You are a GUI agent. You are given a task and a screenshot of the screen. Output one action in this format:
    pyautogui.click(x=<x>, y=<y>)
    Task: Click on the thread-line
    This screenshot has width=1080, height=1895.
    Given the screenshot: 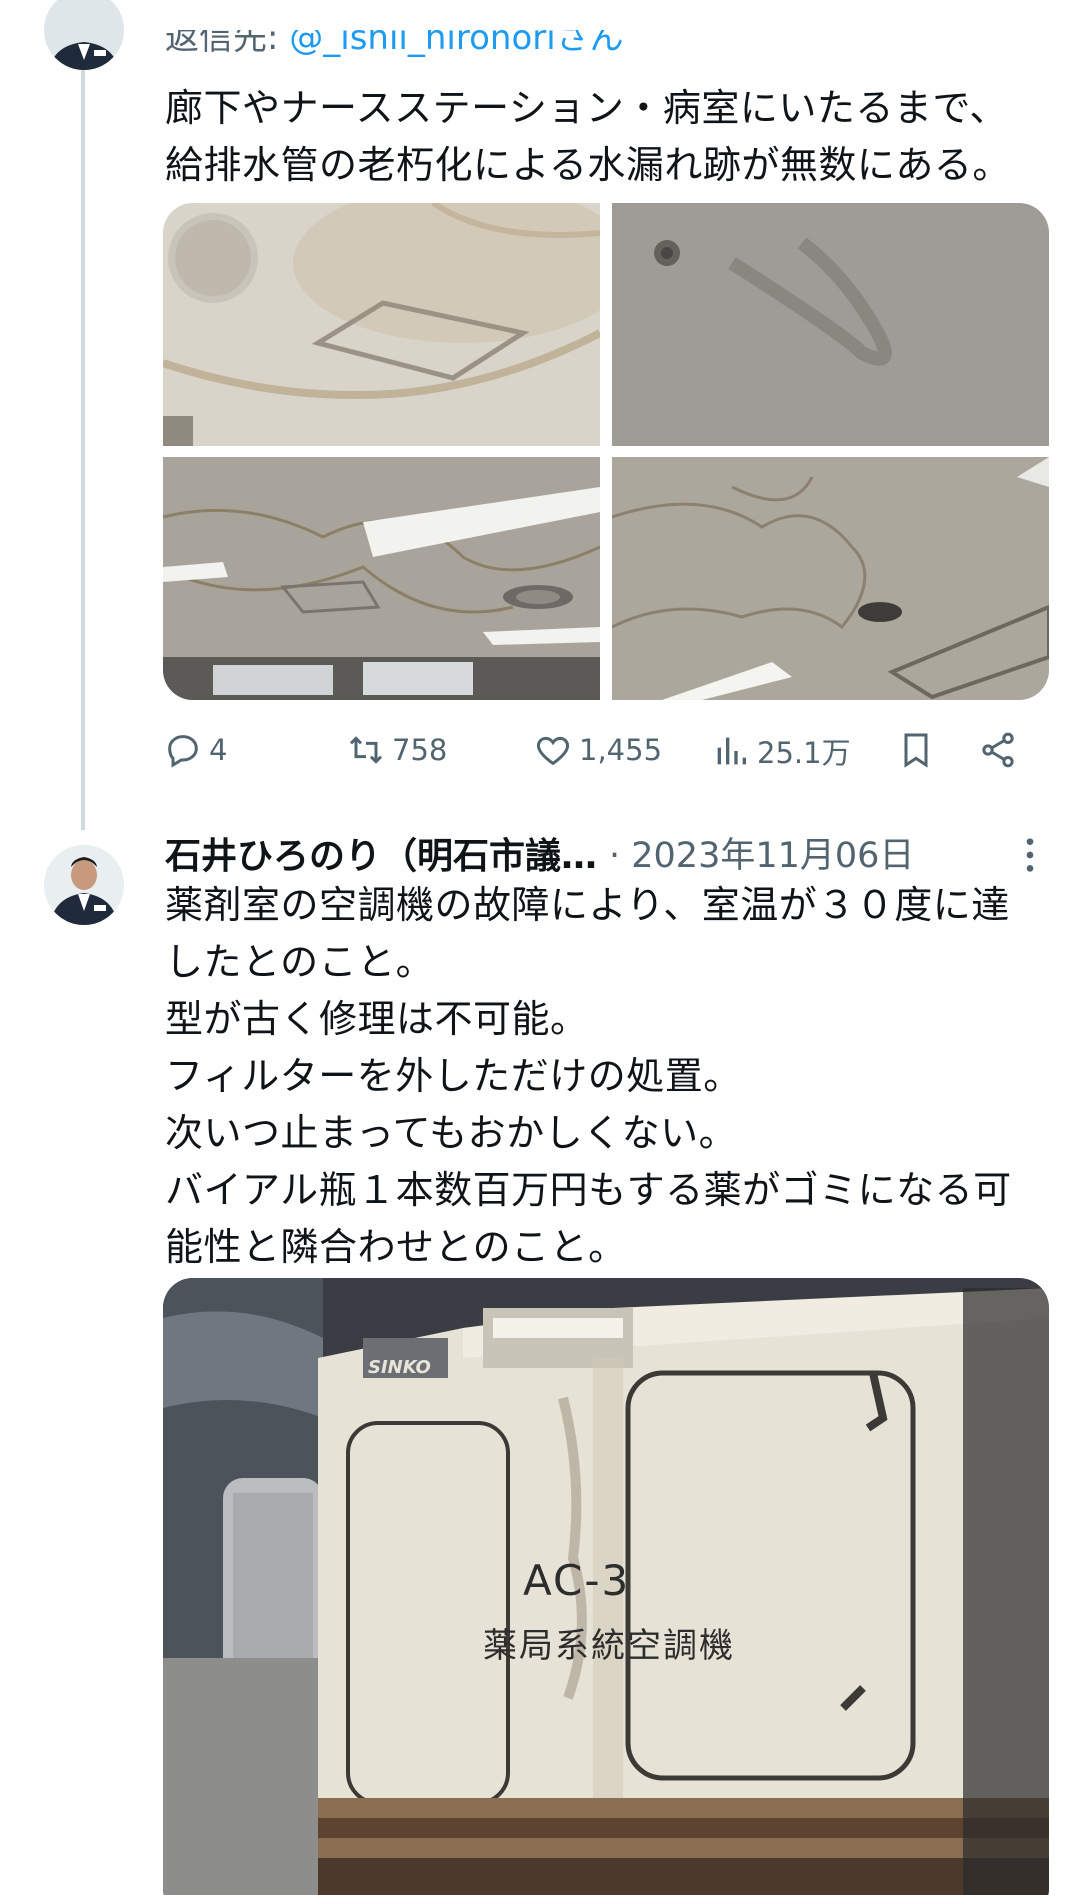 What is the action you would take?
    pyautogui.click(x=83, y=445)
    